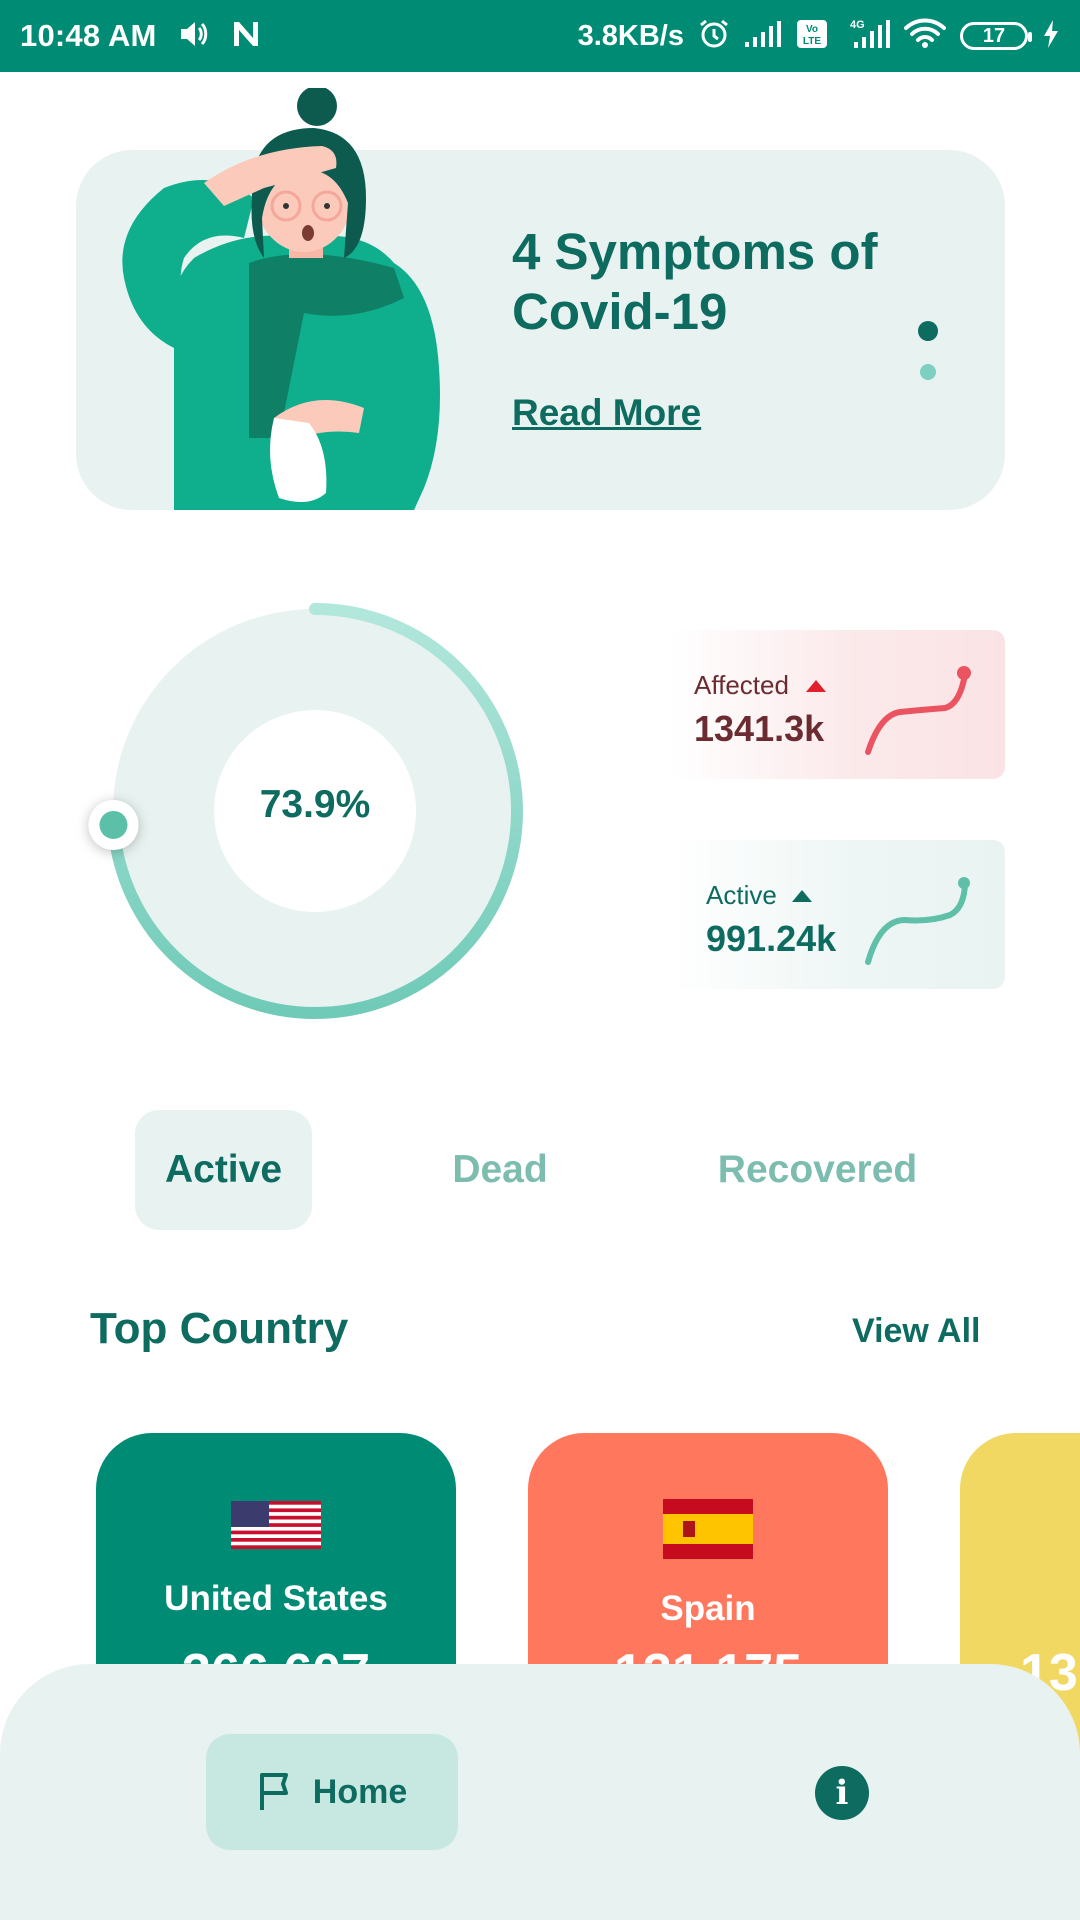 This screenshot has height=1920, width=1080. Describe the element at coordinates (276, 1598) in the screenshot. I see `country-name: United States` at that location.